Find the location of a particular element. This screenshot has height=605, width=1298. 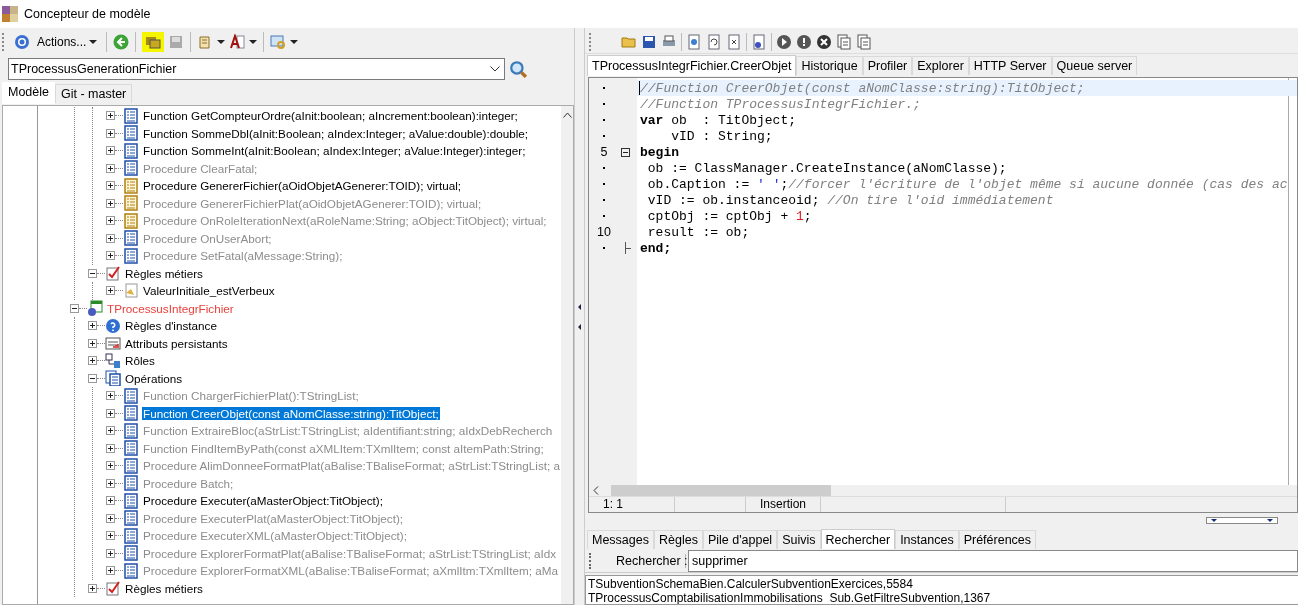

tree-item: Function GetCompteurOrdre(aInit:boolean; aIncrement:boolean):integer; is located at coordinates (330, 116).